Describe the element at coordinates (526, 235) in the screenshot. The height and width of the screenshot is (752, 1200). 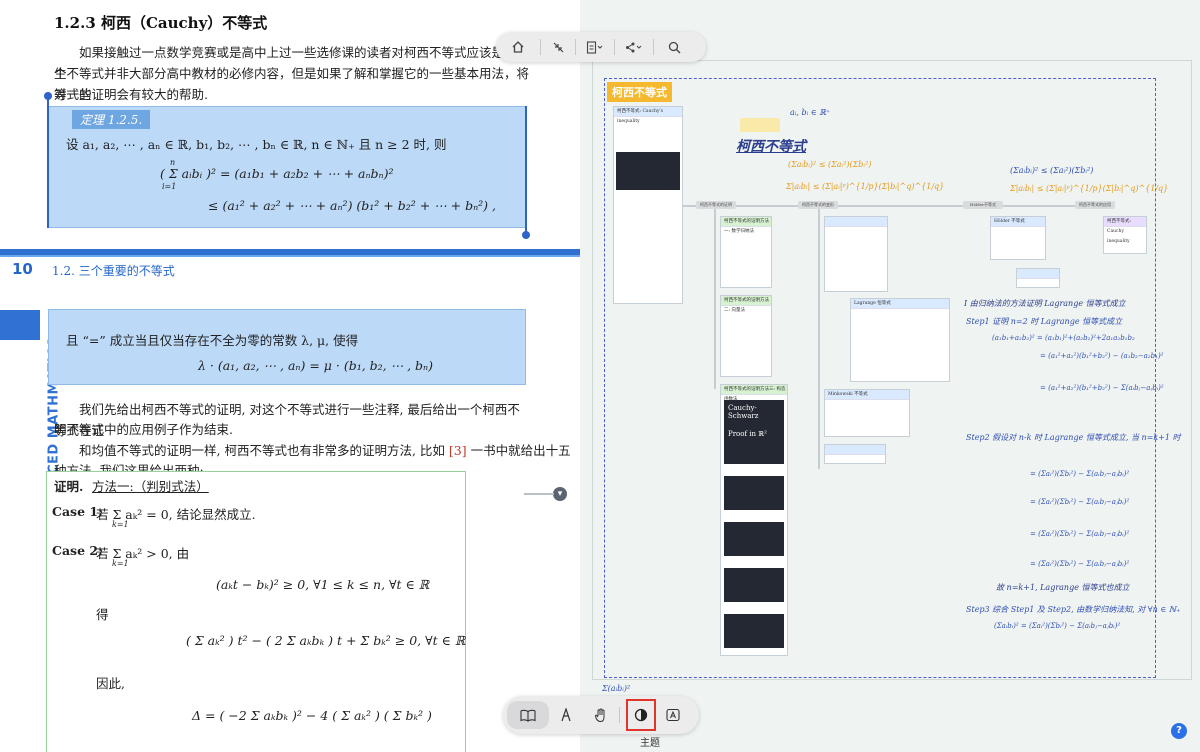
I see `selection-handle-end` at that location.